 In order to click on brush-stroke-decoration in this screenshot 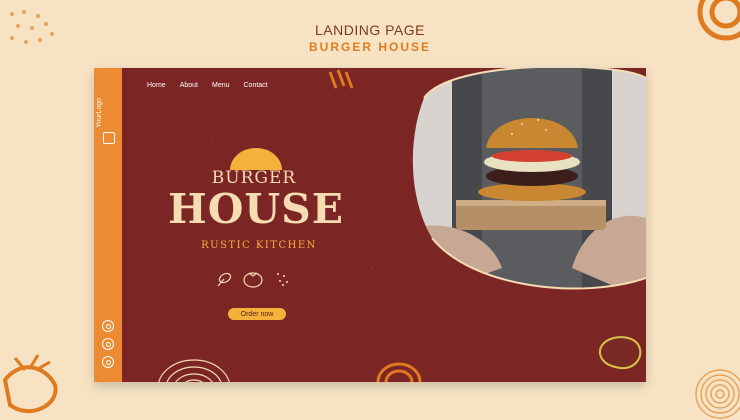, I will do `click(341, 79)`.